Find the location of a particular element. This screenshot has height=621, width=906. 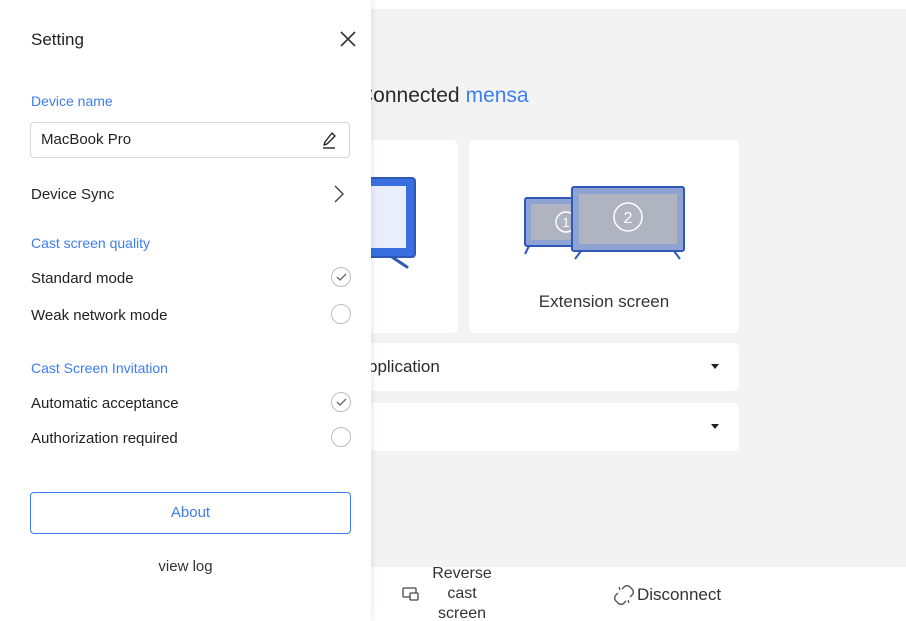

view-log-link: view log is located at coordinates (185, 566).